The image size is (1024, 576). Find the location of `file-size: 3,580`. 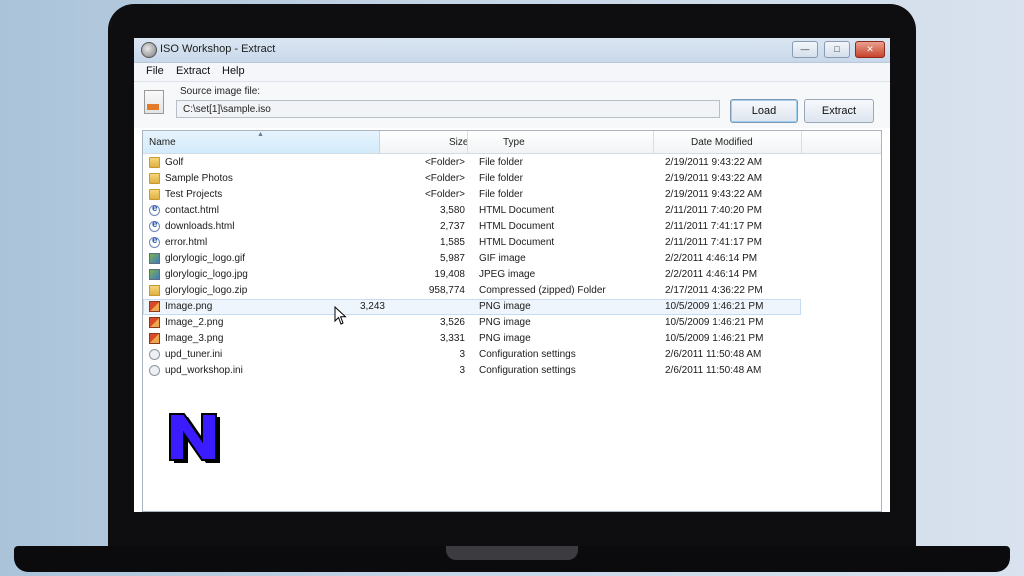

file-size: 3,580 is located at coordinates (452, 210).